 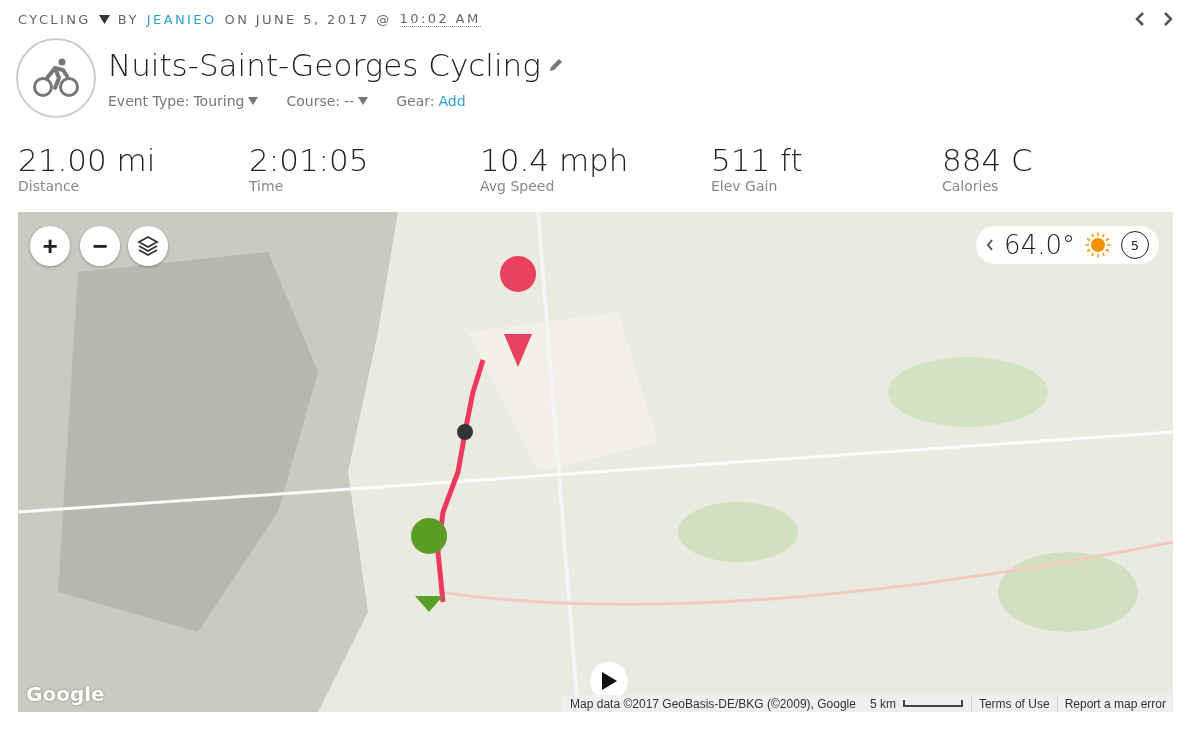 I want to click on meta-label: Event Type:, so click(x=149, y=101).